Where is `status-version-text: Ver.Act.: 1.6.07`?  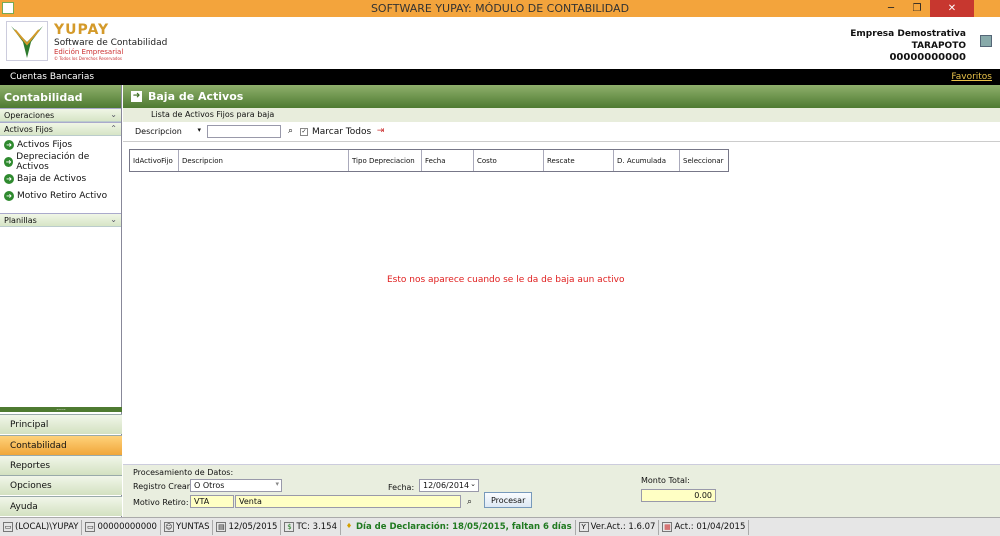 status-version-text: Ver.Act.: 1.6.07 is located at coordinates (623, 527).